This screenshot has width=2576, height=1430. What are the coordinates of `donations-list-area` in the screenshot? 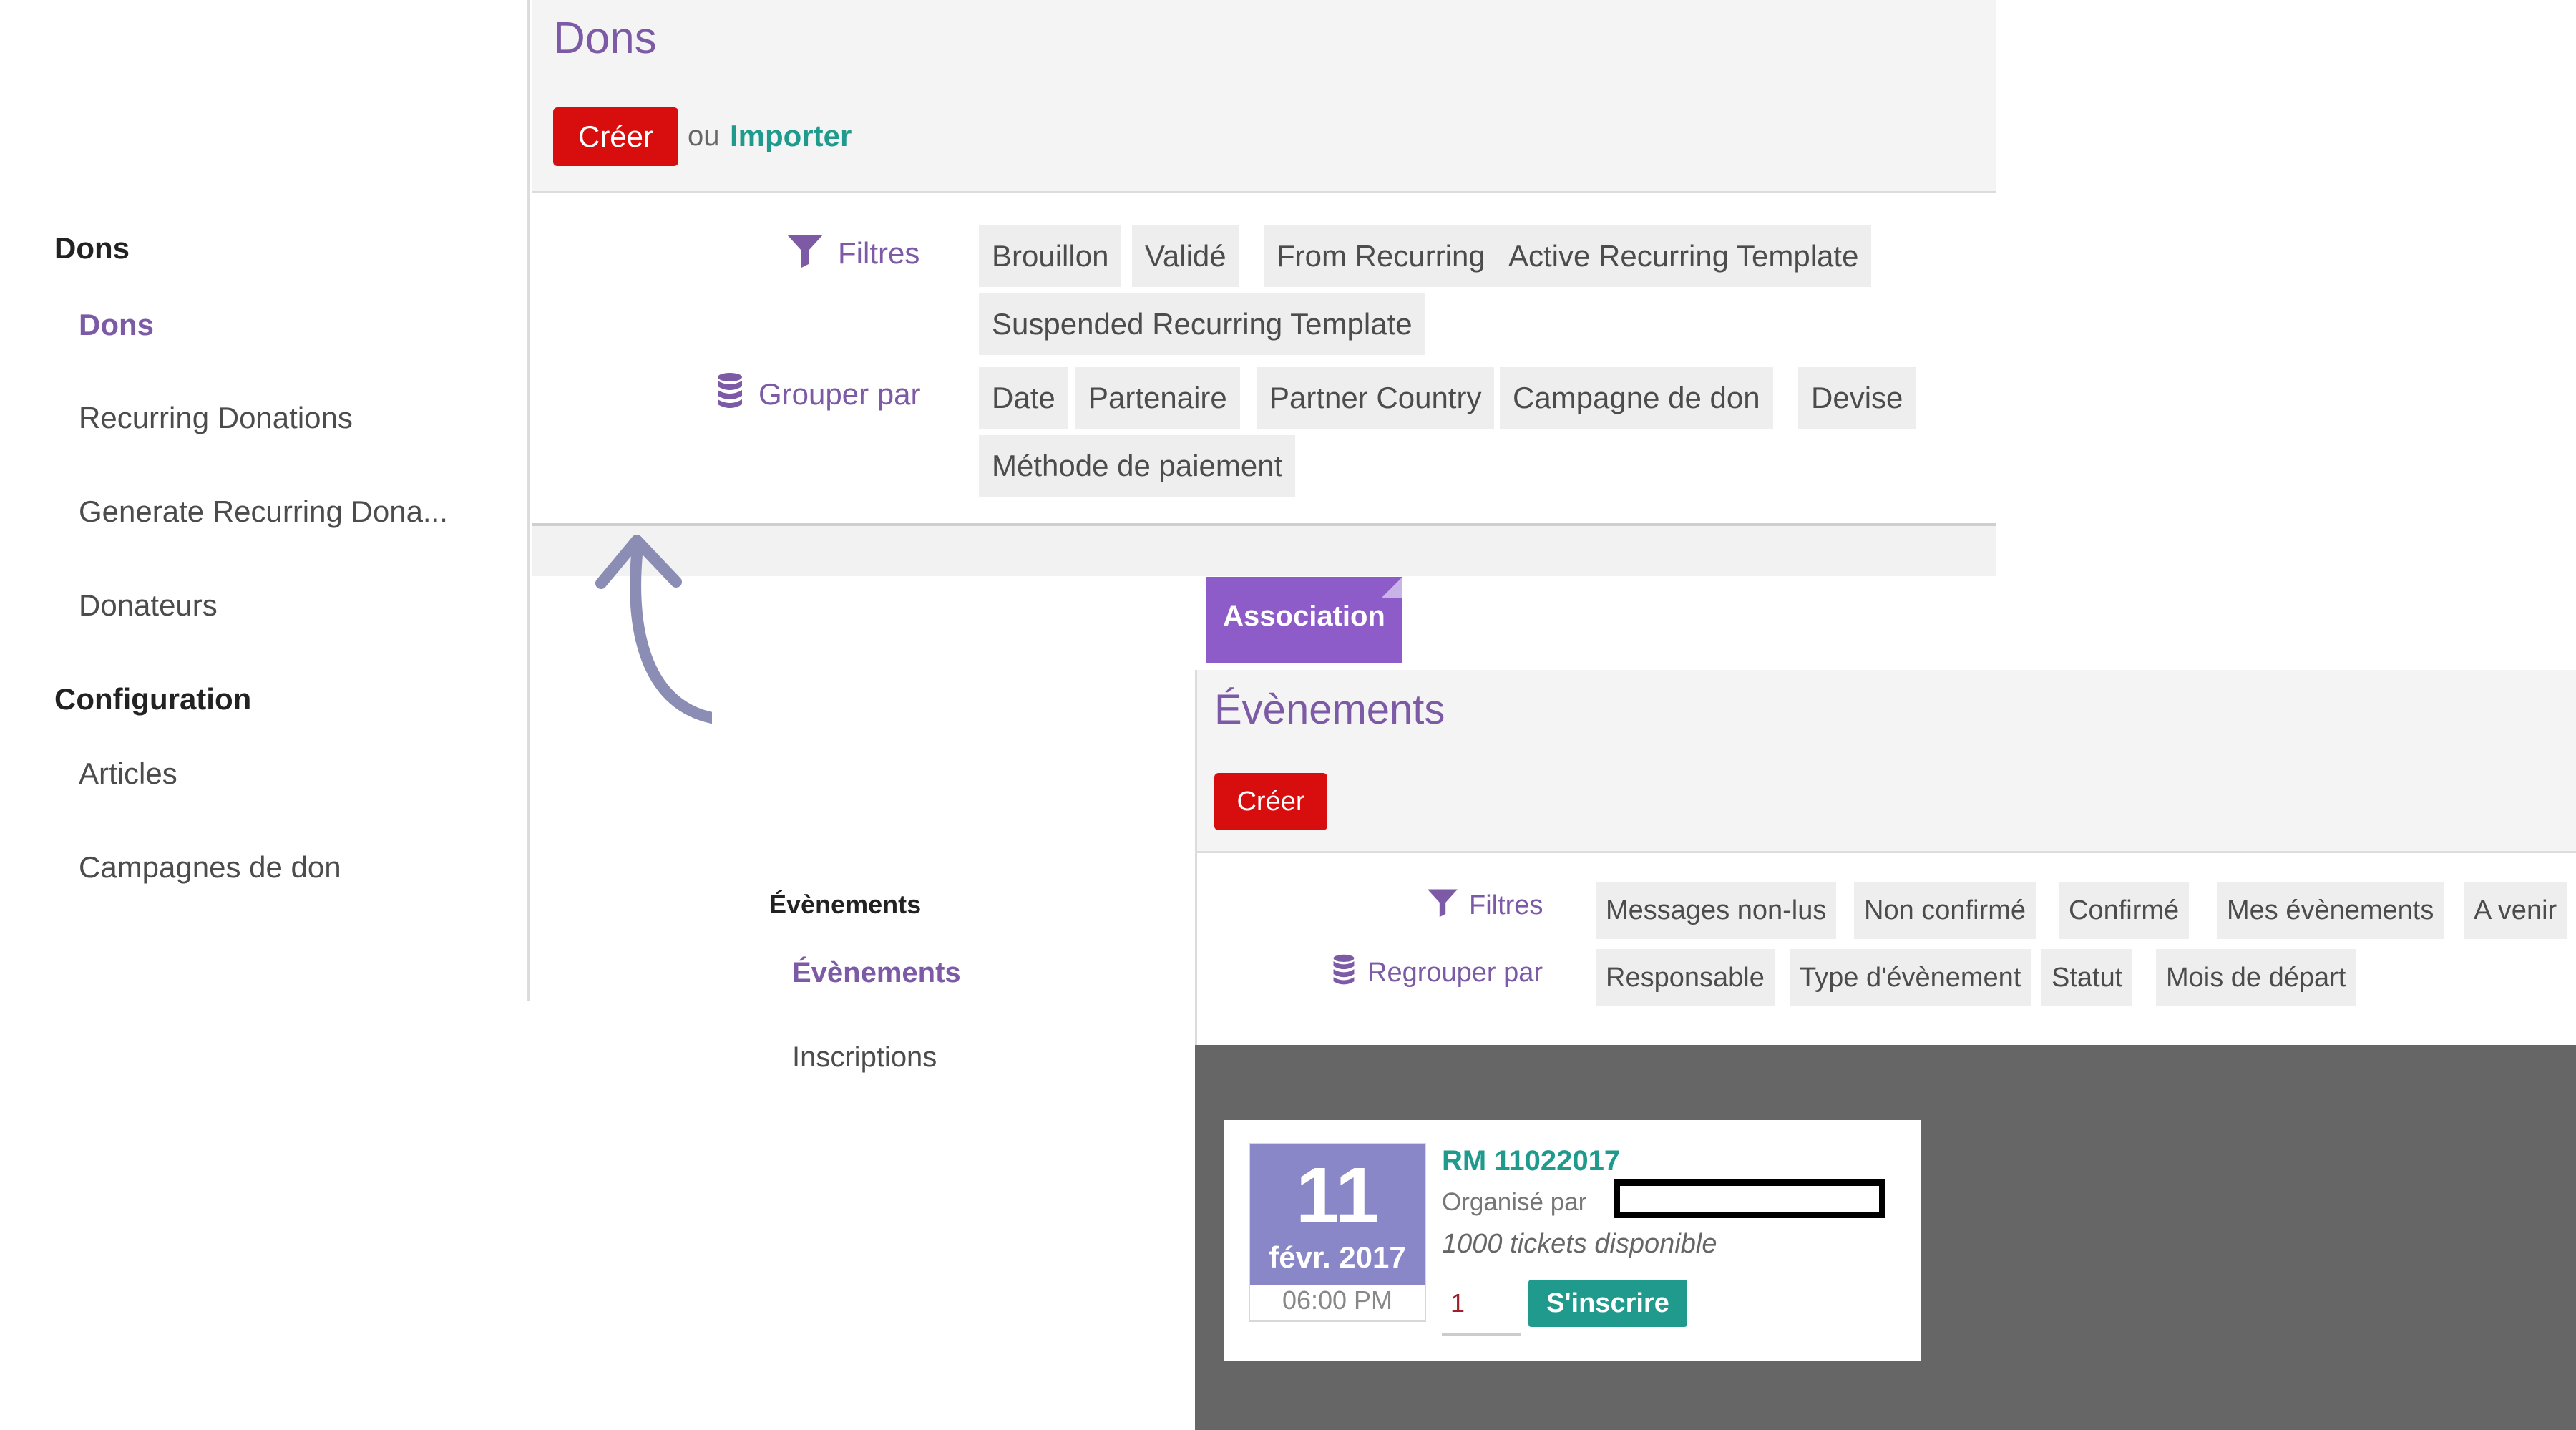 It's located at (1264, 551).